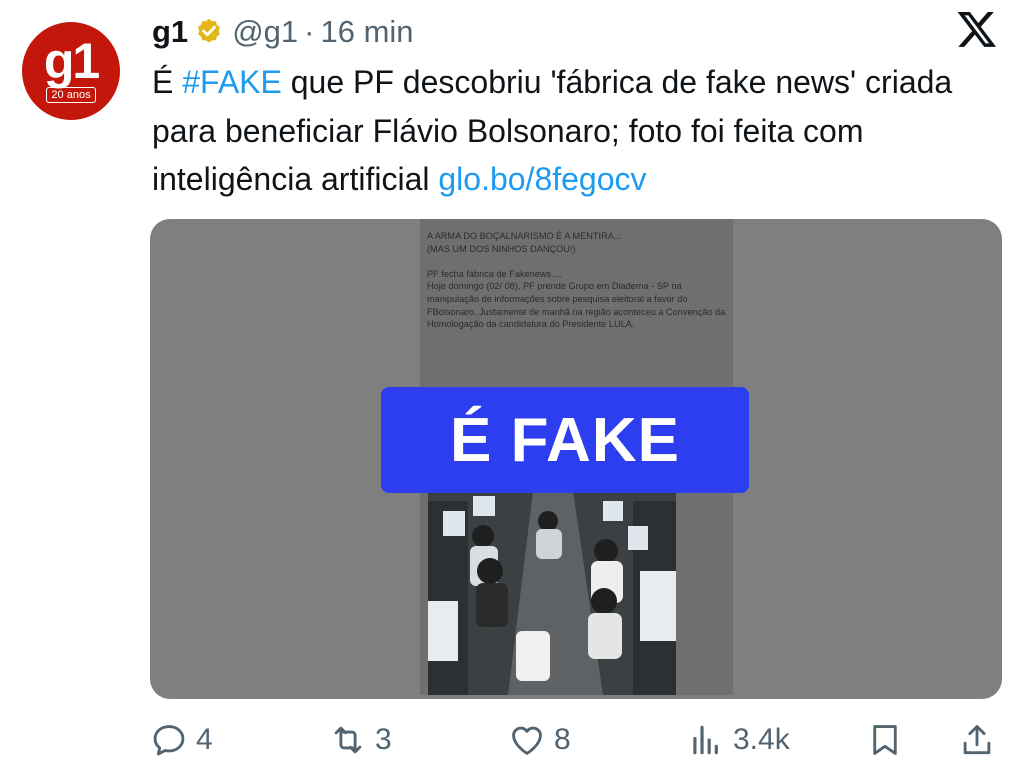 The image size is (1024, 782). Describe the element at coordinates (562, 739) in the screenshot. I see `like-count: 8` at that location.